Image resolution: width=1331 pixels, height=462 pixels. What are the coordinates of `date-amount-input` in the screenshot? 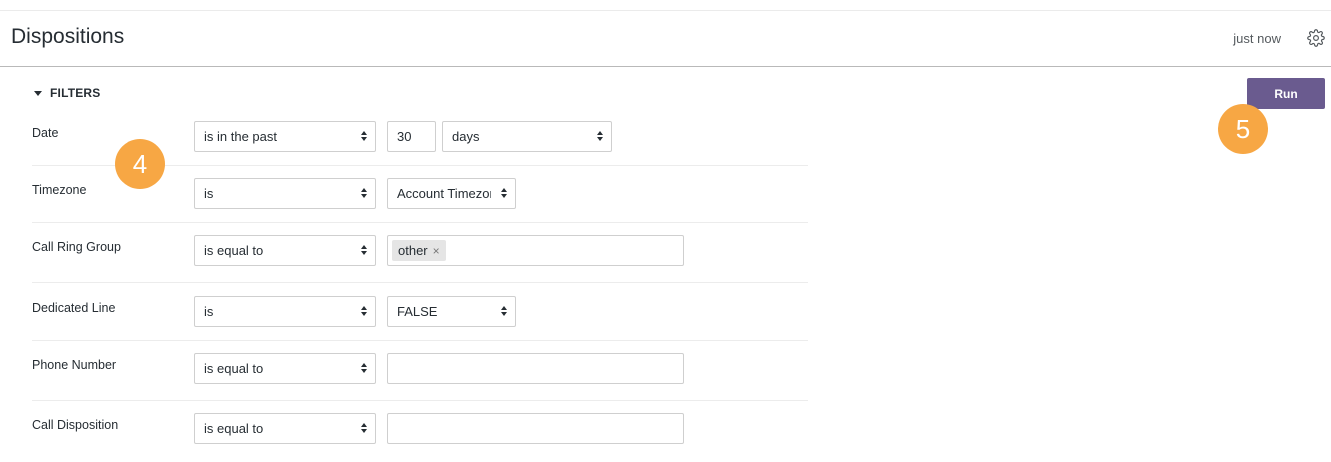 It's located at (411, 136).